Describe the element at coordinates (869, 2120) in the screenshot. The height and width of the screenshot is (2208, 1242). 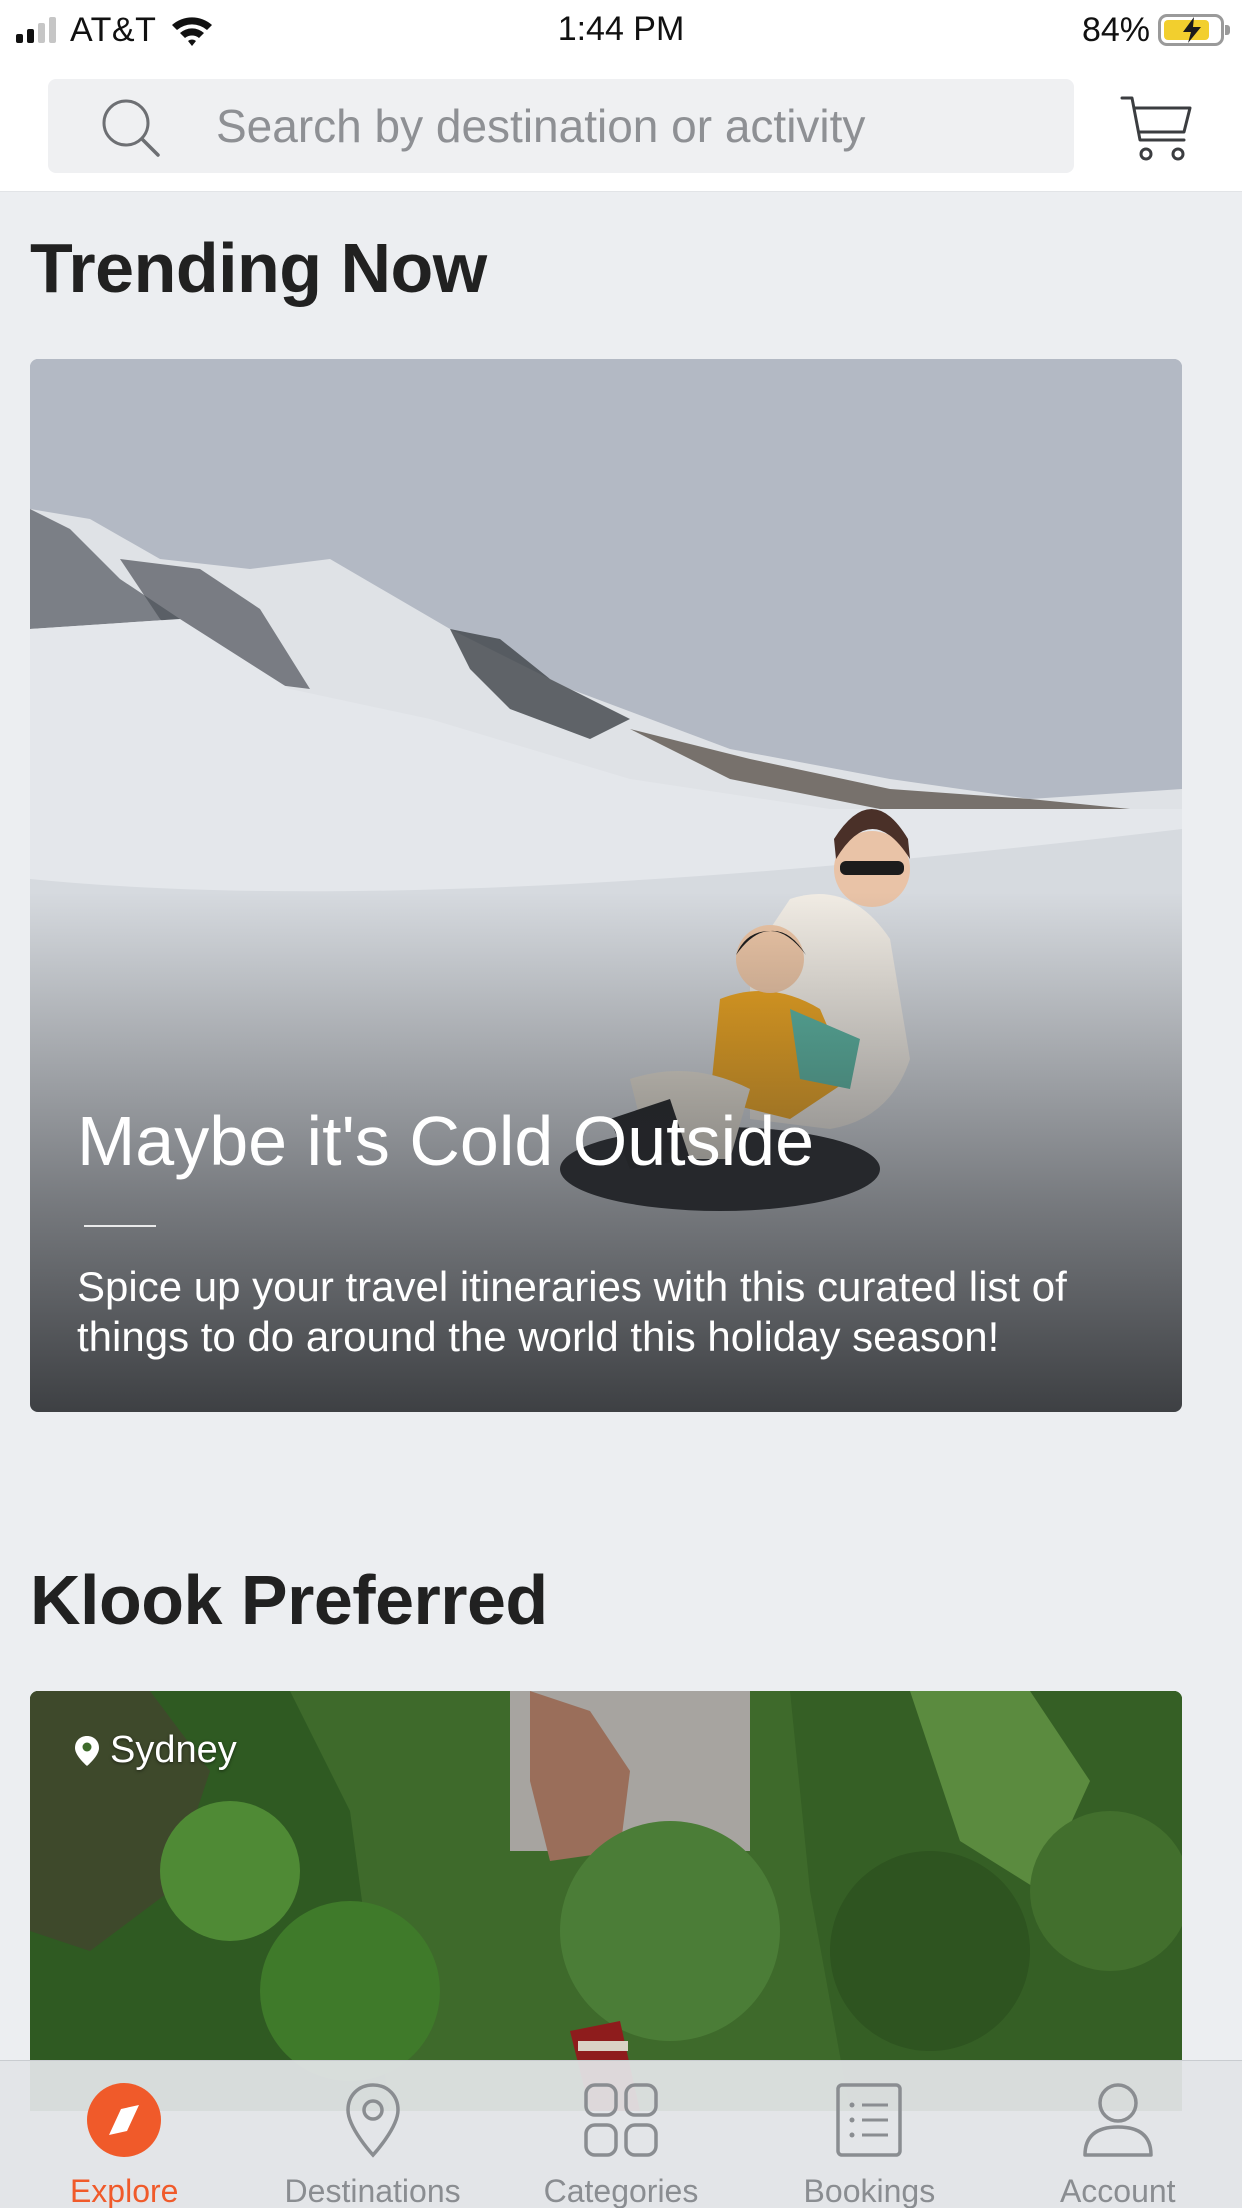
I see `list-icon` at that location.